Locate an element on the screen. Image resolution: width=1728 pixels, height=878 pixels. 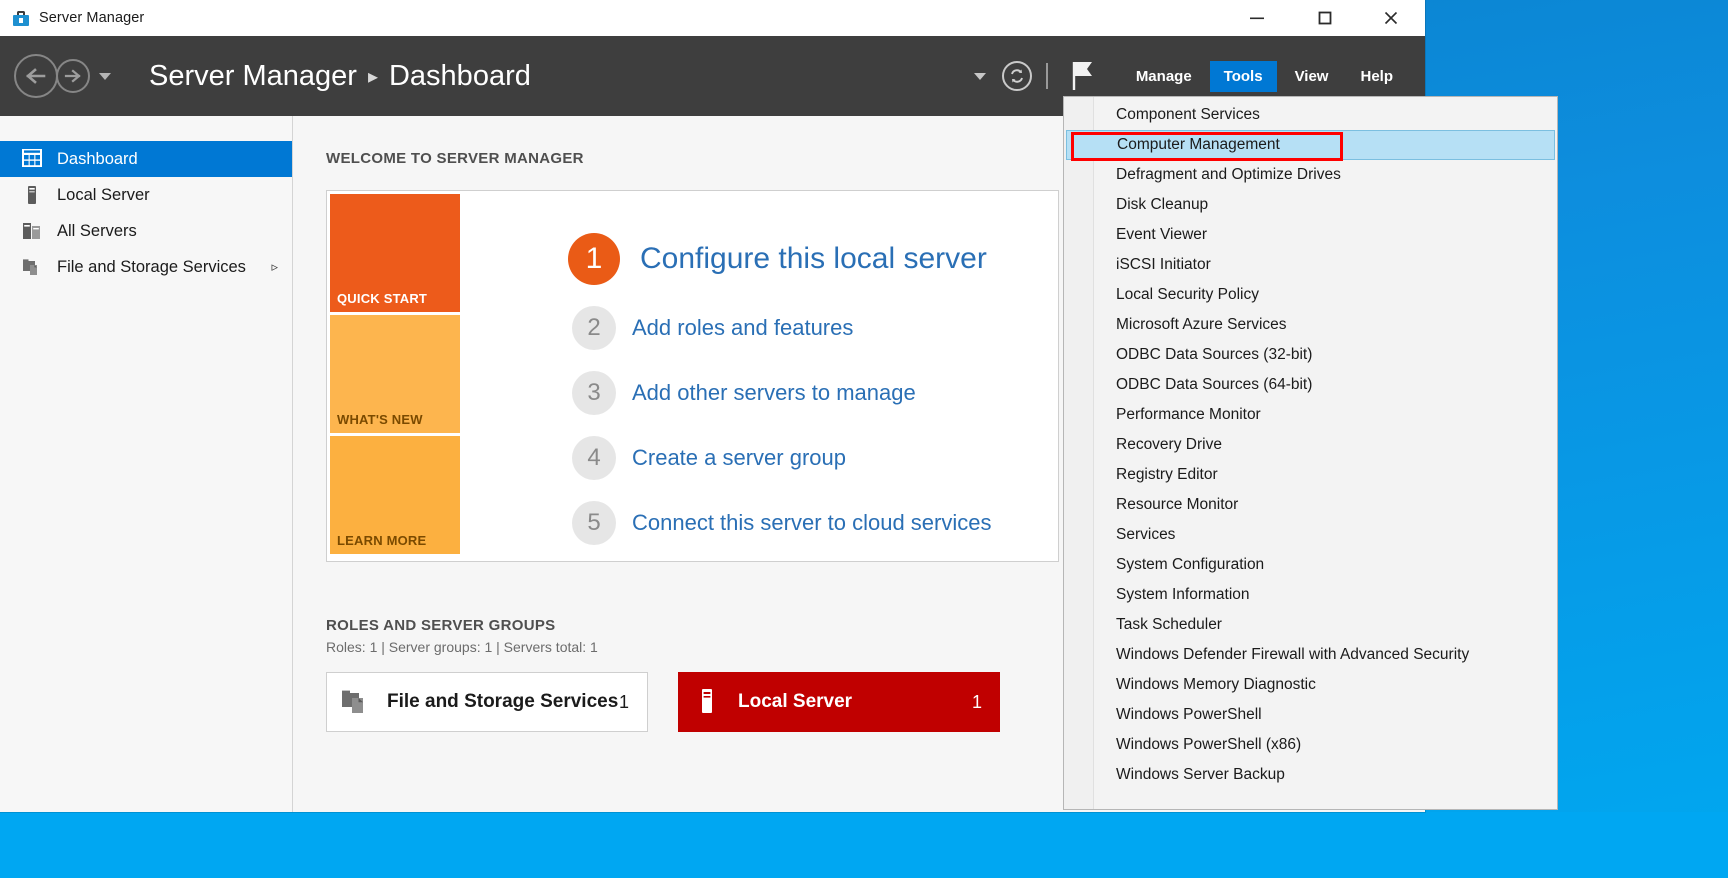
step-configure-local-server: 1 Configure this local server is located at coordinates (813, 259).